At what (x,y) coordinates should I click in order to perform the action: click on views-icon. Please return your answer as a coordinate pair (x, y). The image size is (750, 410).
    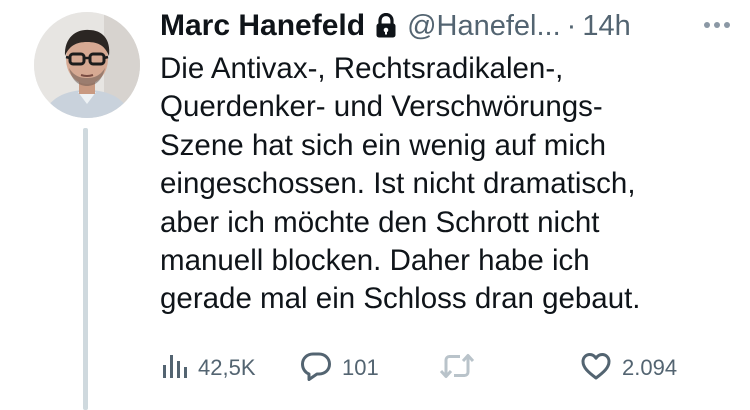
    Looking at the image, I should click on (174, 368).